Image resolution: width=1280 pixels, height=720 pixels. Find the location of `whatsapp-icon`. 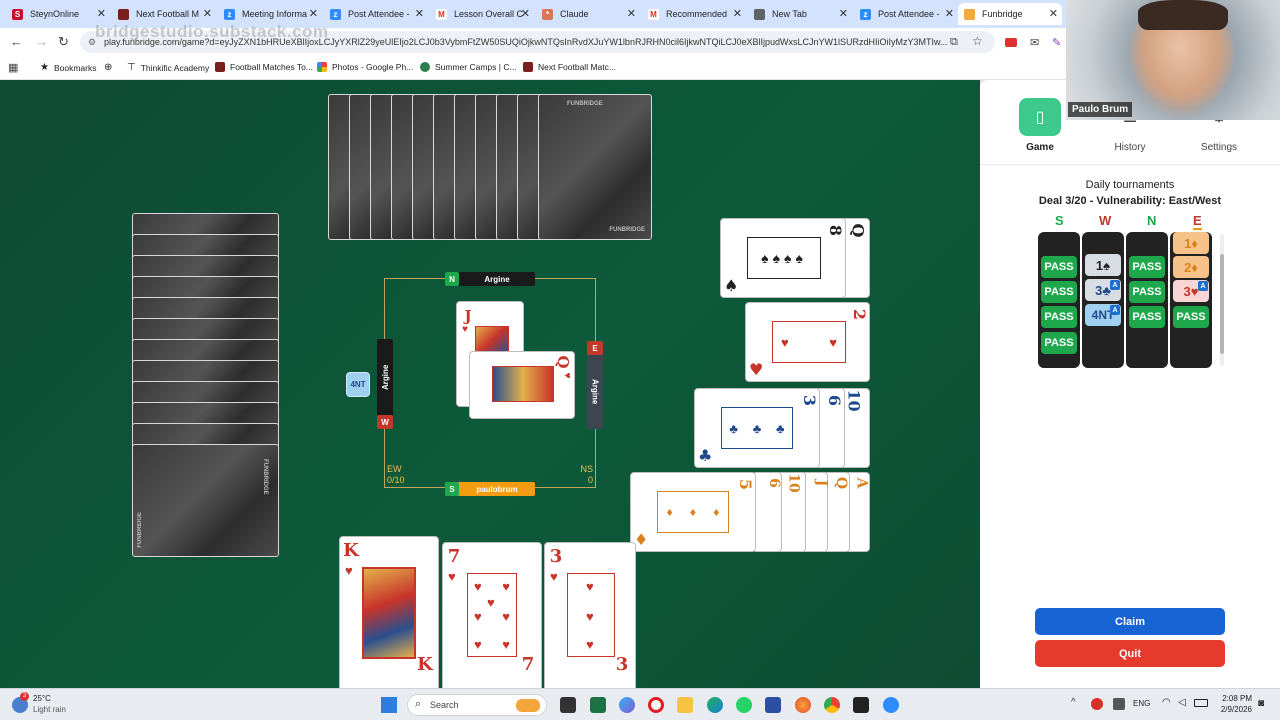

whatsapp-icon is located at coordinates (744, 705).